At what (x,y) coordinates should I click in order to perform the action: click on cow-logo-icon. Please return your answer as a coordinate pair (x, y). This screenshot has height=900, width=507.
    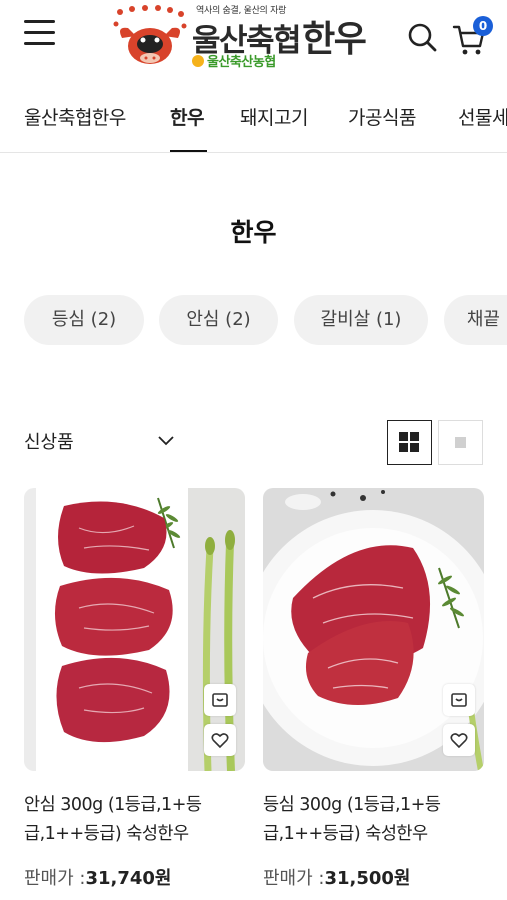
    Looking at the image, I should click on (150, 34).